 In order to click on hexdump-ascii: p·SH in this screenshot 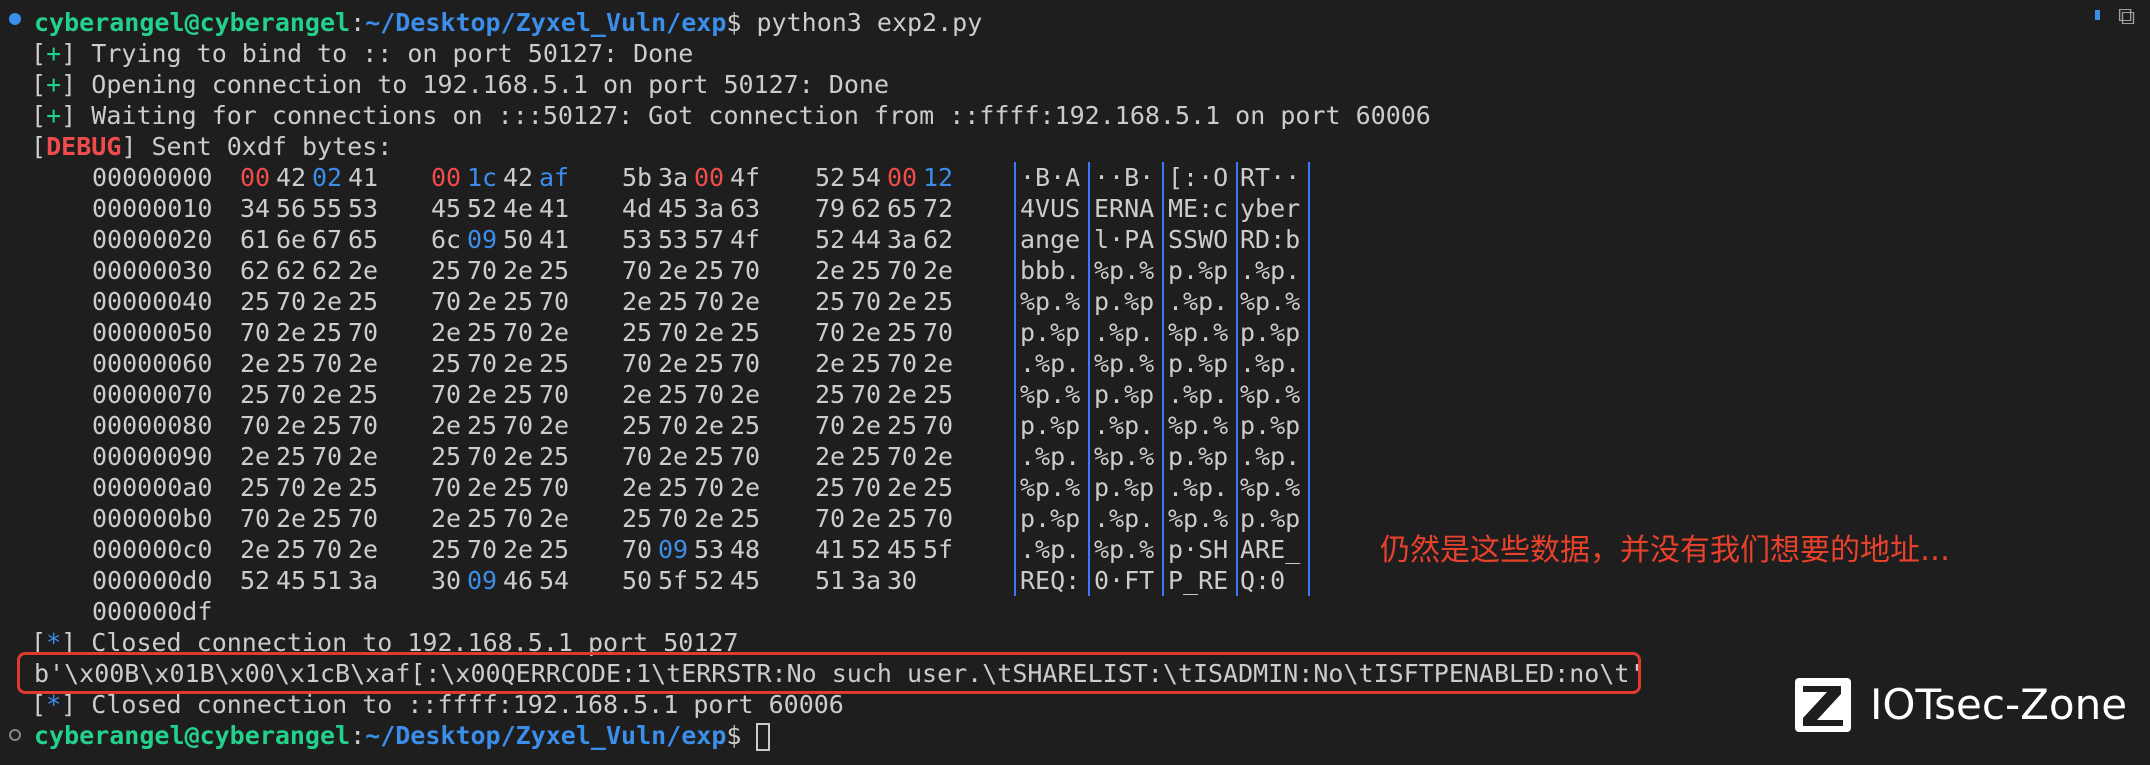, I will do `click(1198, 549)`.